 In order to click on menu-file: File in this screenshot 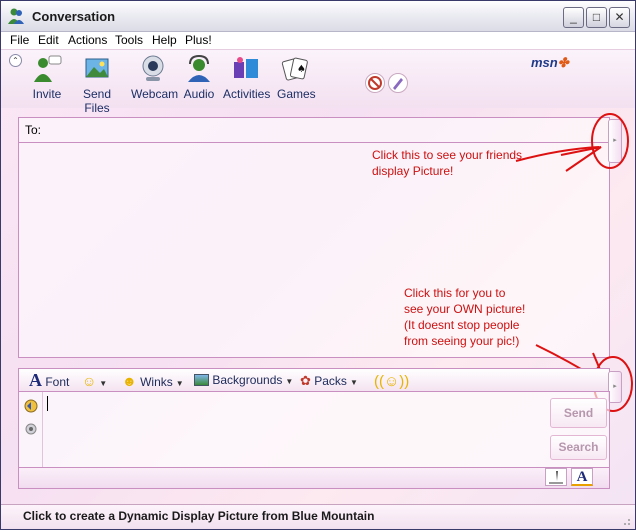, I will do `click(19, 40)`.